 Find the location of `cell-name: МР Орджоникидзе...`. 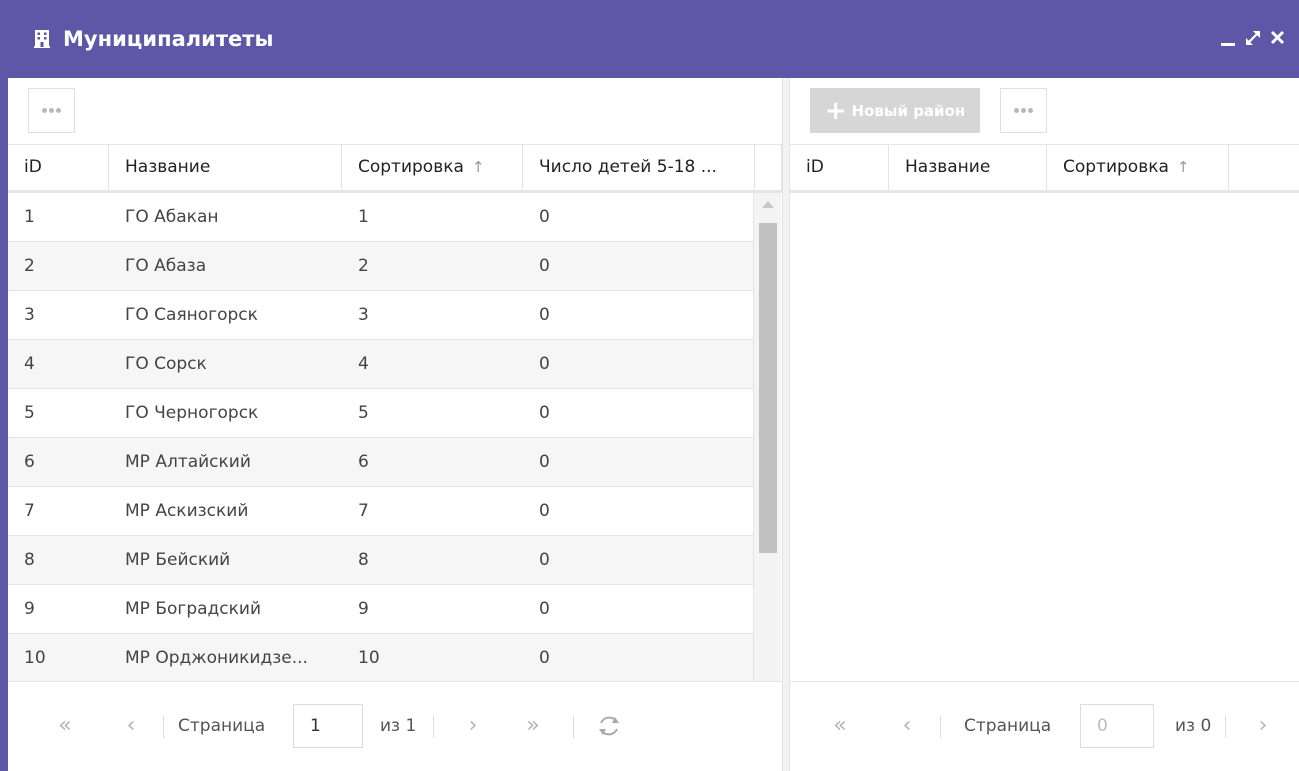

cell-name: МР Орджоникидзе... is located at coordinates (216, 658).